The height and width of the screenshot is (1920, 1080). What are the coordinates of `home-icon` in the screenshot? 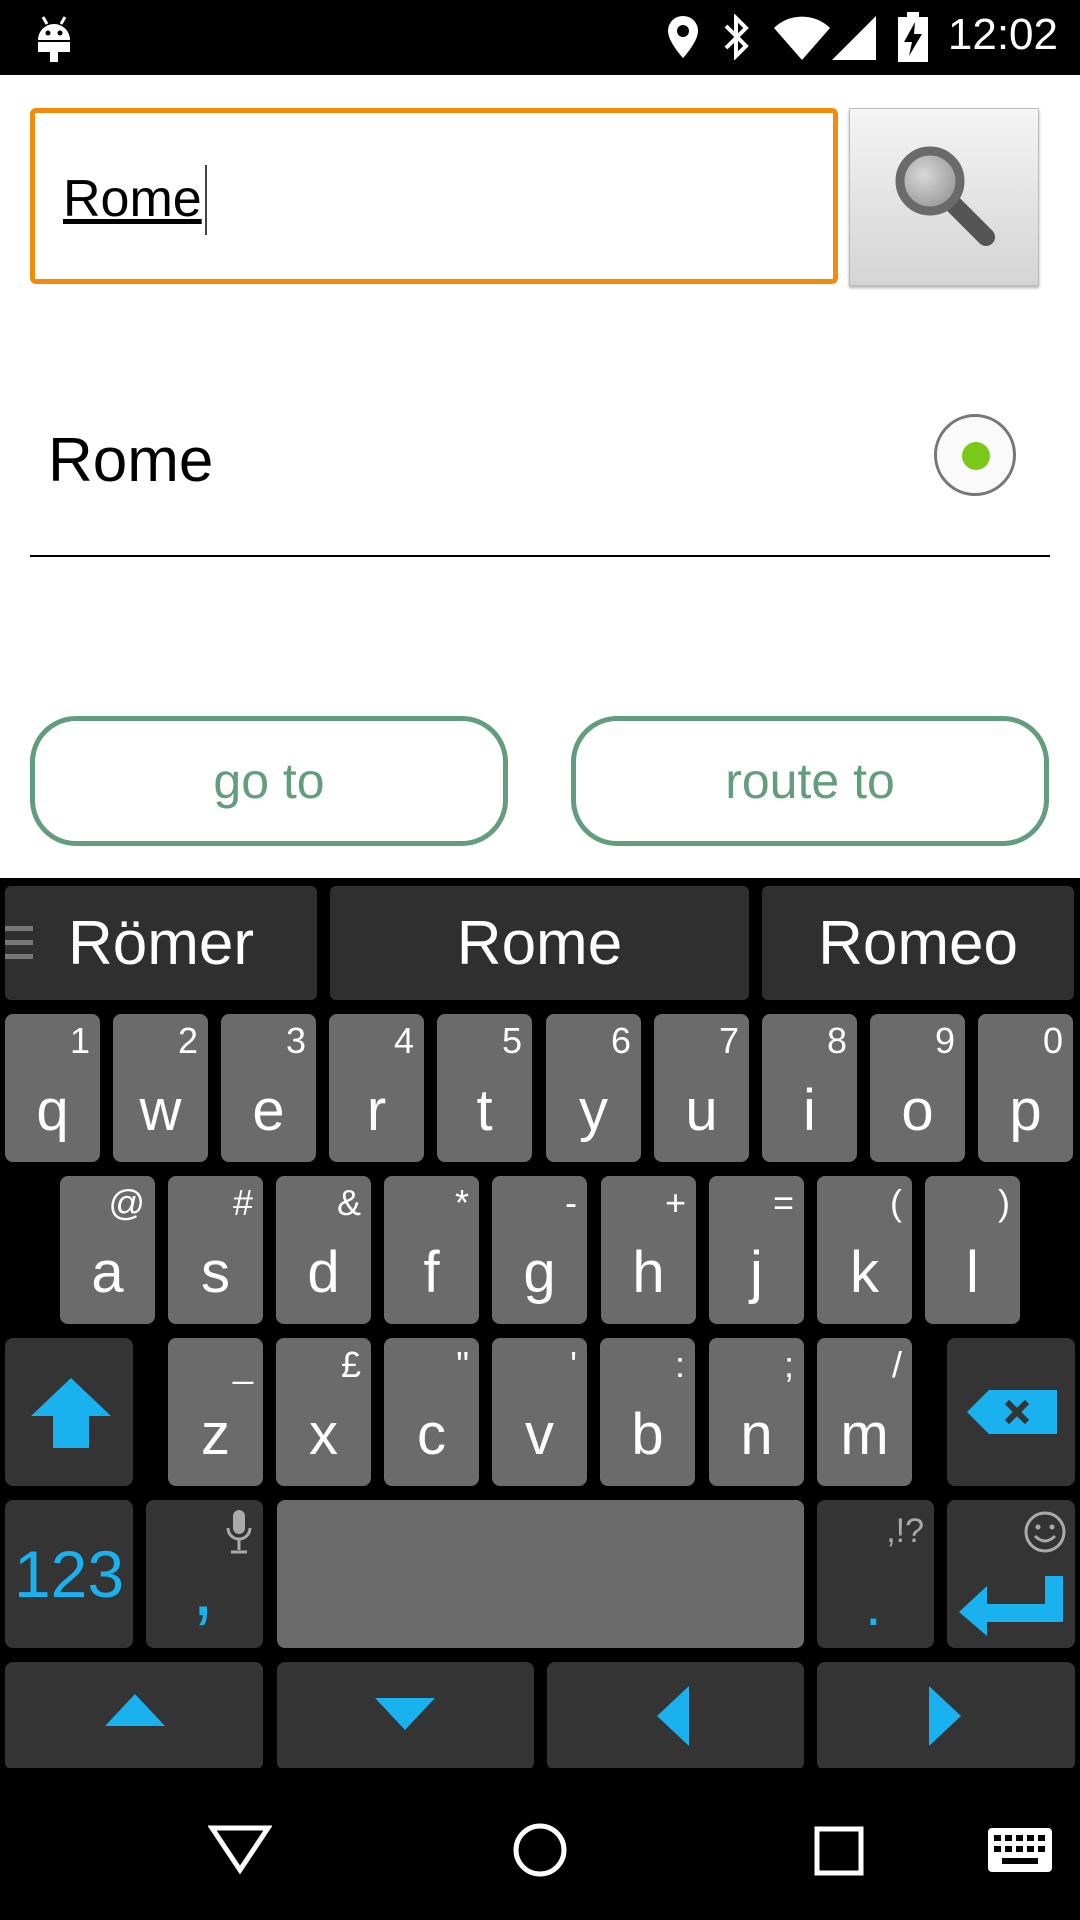 It's located at (540, 1850).